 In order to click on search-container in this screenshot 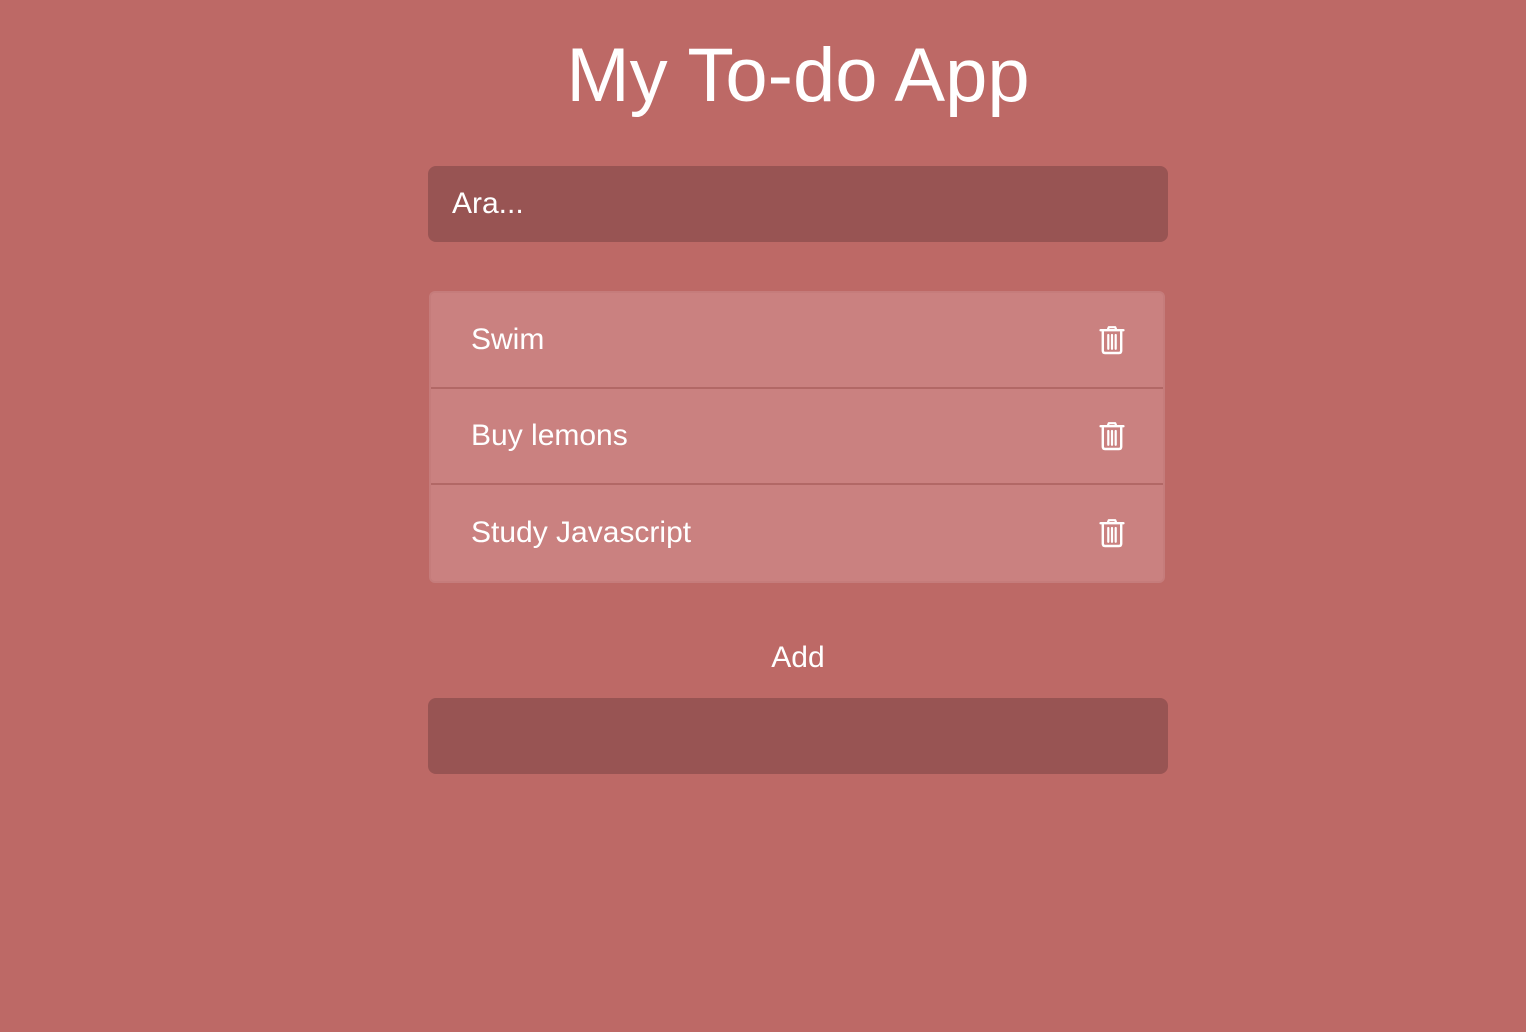, I will do `click(798, 204)`.